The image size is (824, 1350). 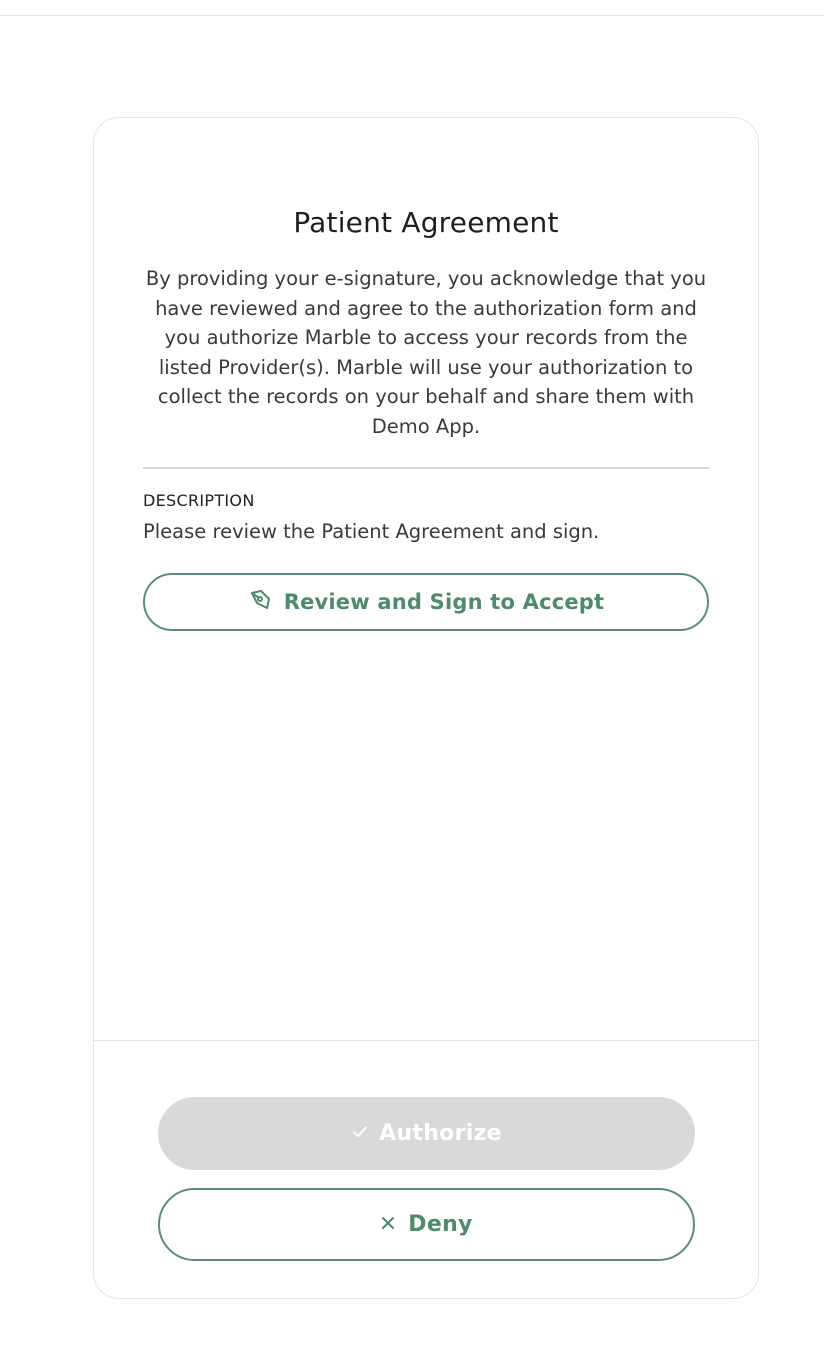 I want to click on deny-button: Deny, so click(x=426, y=1224).